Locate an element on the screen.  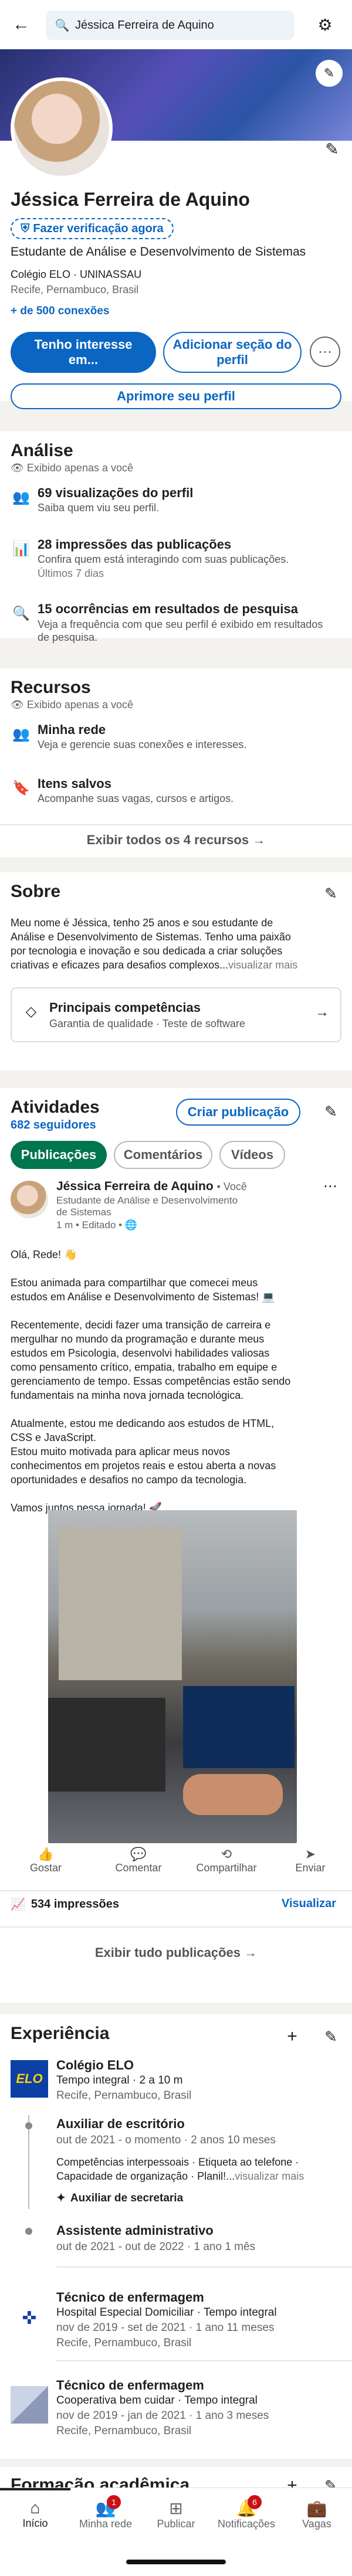
resources-divider is located at coordinates (176, 824).